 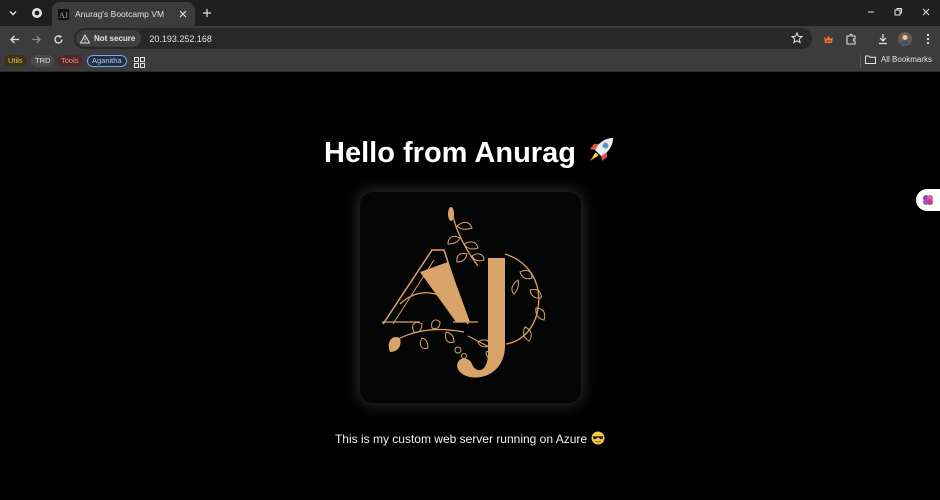 What do you see at coordinates (926, 12) in the screenshot?
I see `close-window-icon` at bounding box center [926, 12].